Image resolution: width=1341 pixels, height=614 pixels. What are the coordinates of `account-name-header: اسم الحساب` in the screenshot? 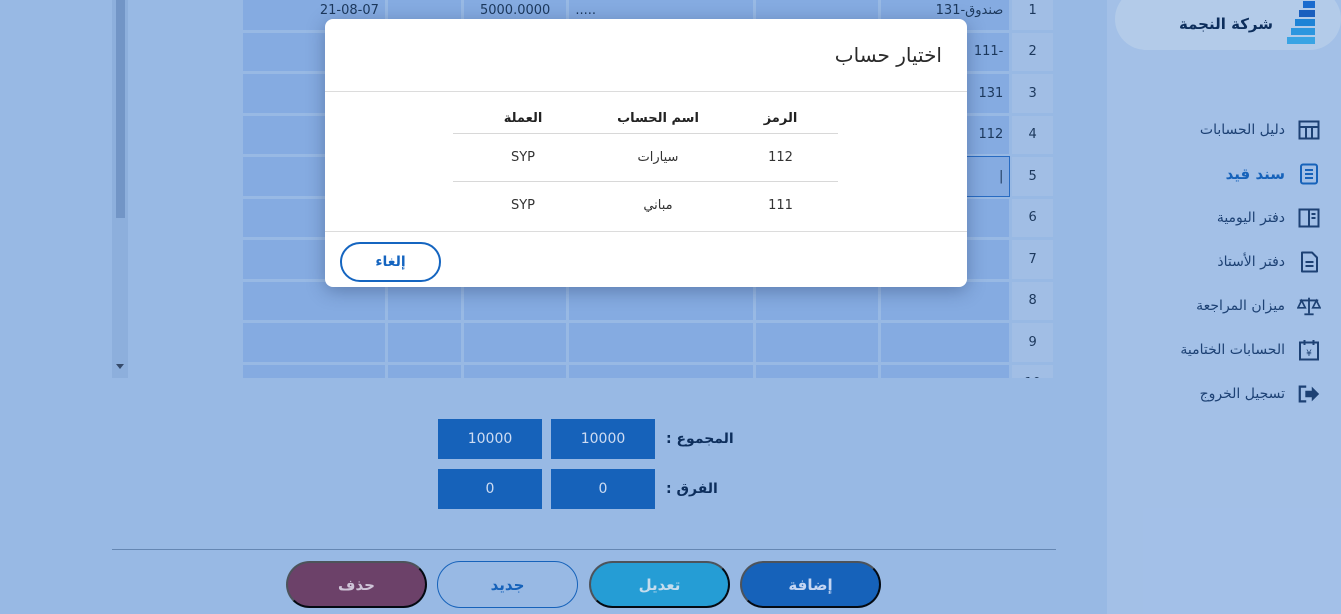 It's located at (658, 119).